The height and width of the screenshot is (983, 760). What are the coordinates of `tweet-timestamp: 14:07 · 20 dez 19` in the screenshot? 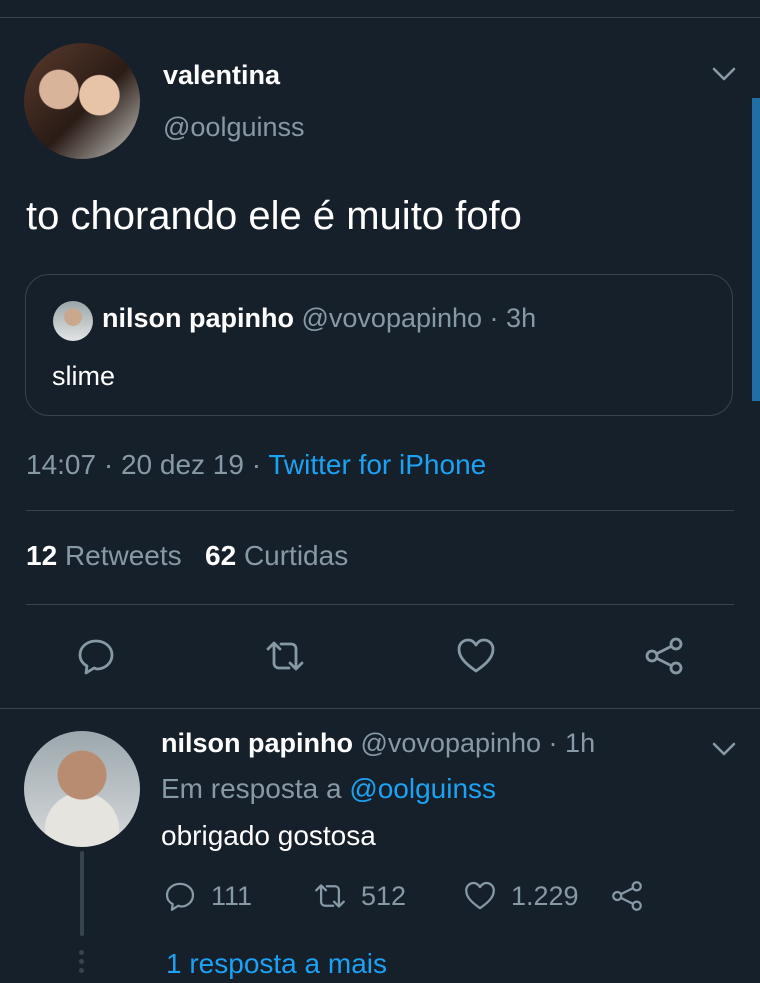 It's located at (135, 464).